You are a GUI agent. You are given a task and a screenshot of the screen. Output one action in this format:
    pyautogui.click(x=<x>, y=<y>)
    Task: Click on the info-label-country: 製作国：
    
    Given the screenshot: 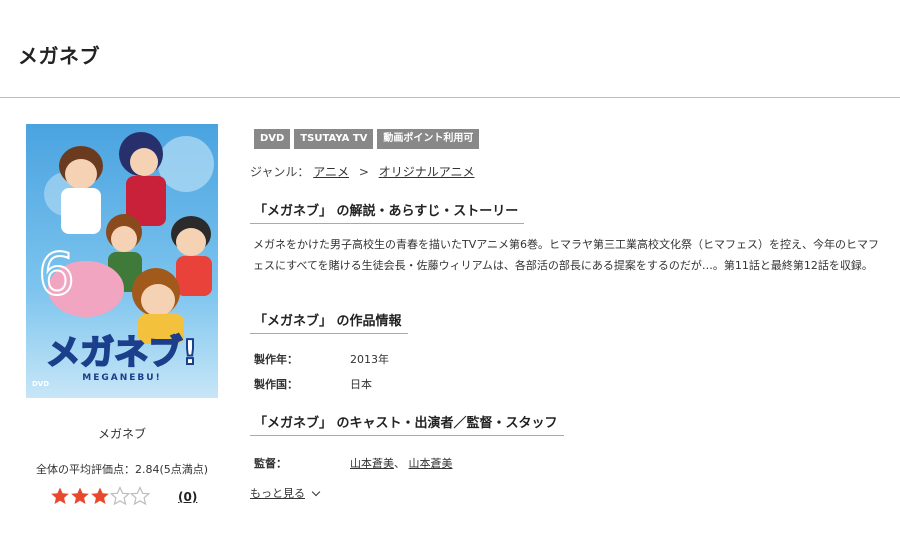 What is the action you would take?
    pyautogui.click(x=276, y=384)
    